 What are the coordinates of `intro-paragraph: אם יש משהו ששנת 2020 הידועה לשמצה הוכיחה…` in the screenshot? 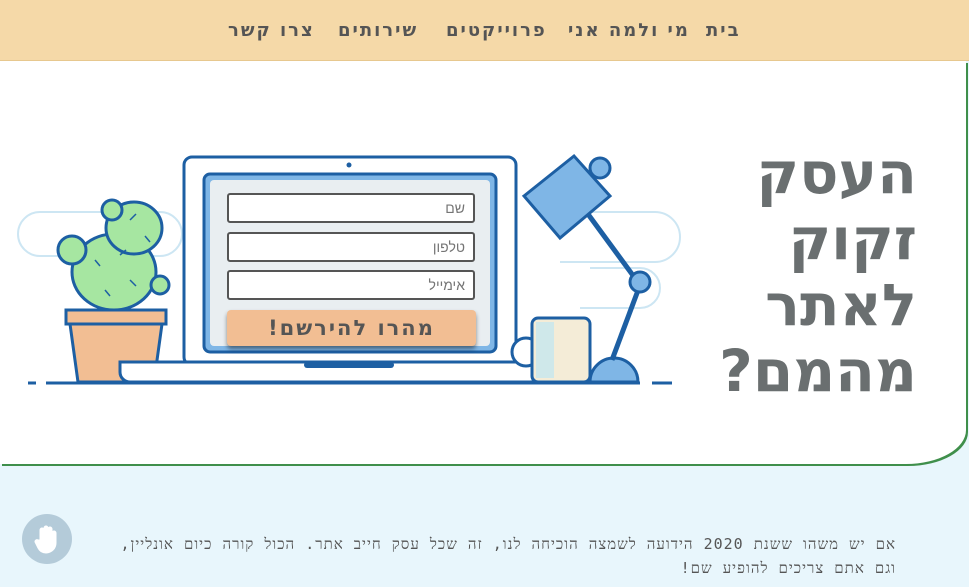 It's located at (508, 556).